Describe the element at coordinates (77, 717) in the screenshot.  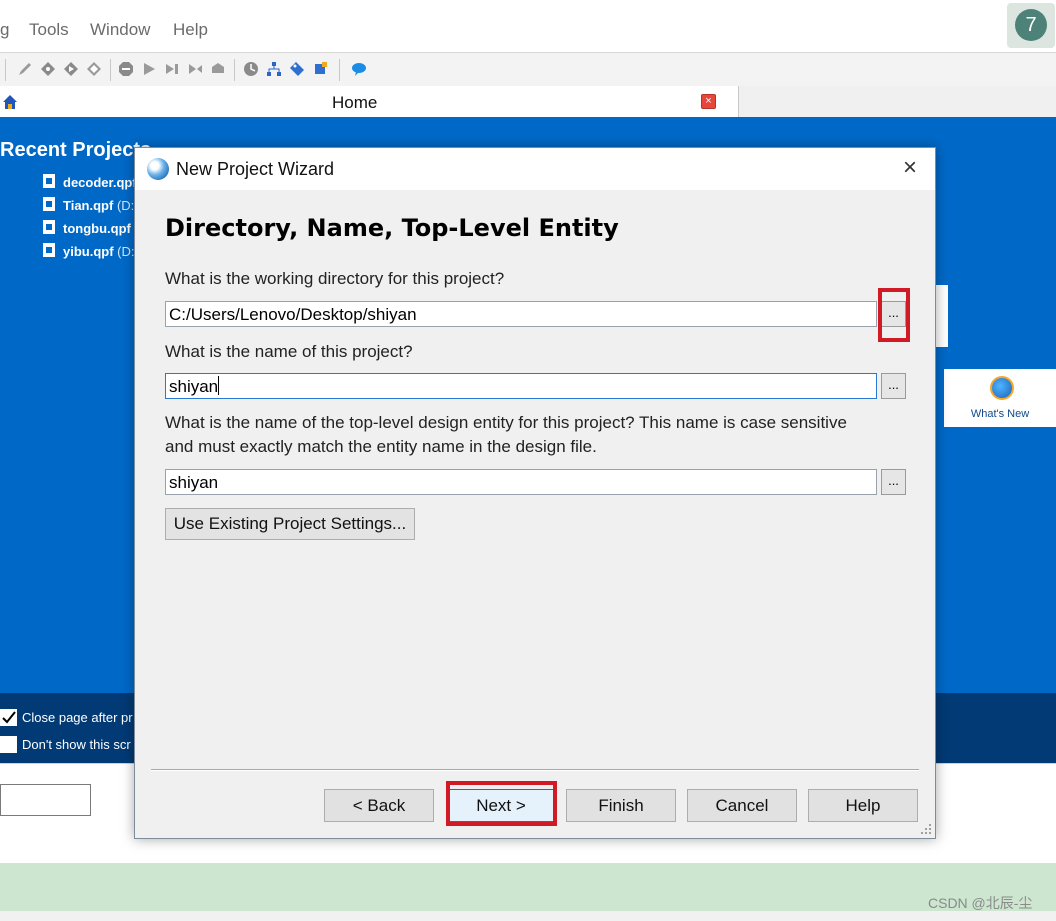
I see `close-page-label: Close page after pr` at that location.